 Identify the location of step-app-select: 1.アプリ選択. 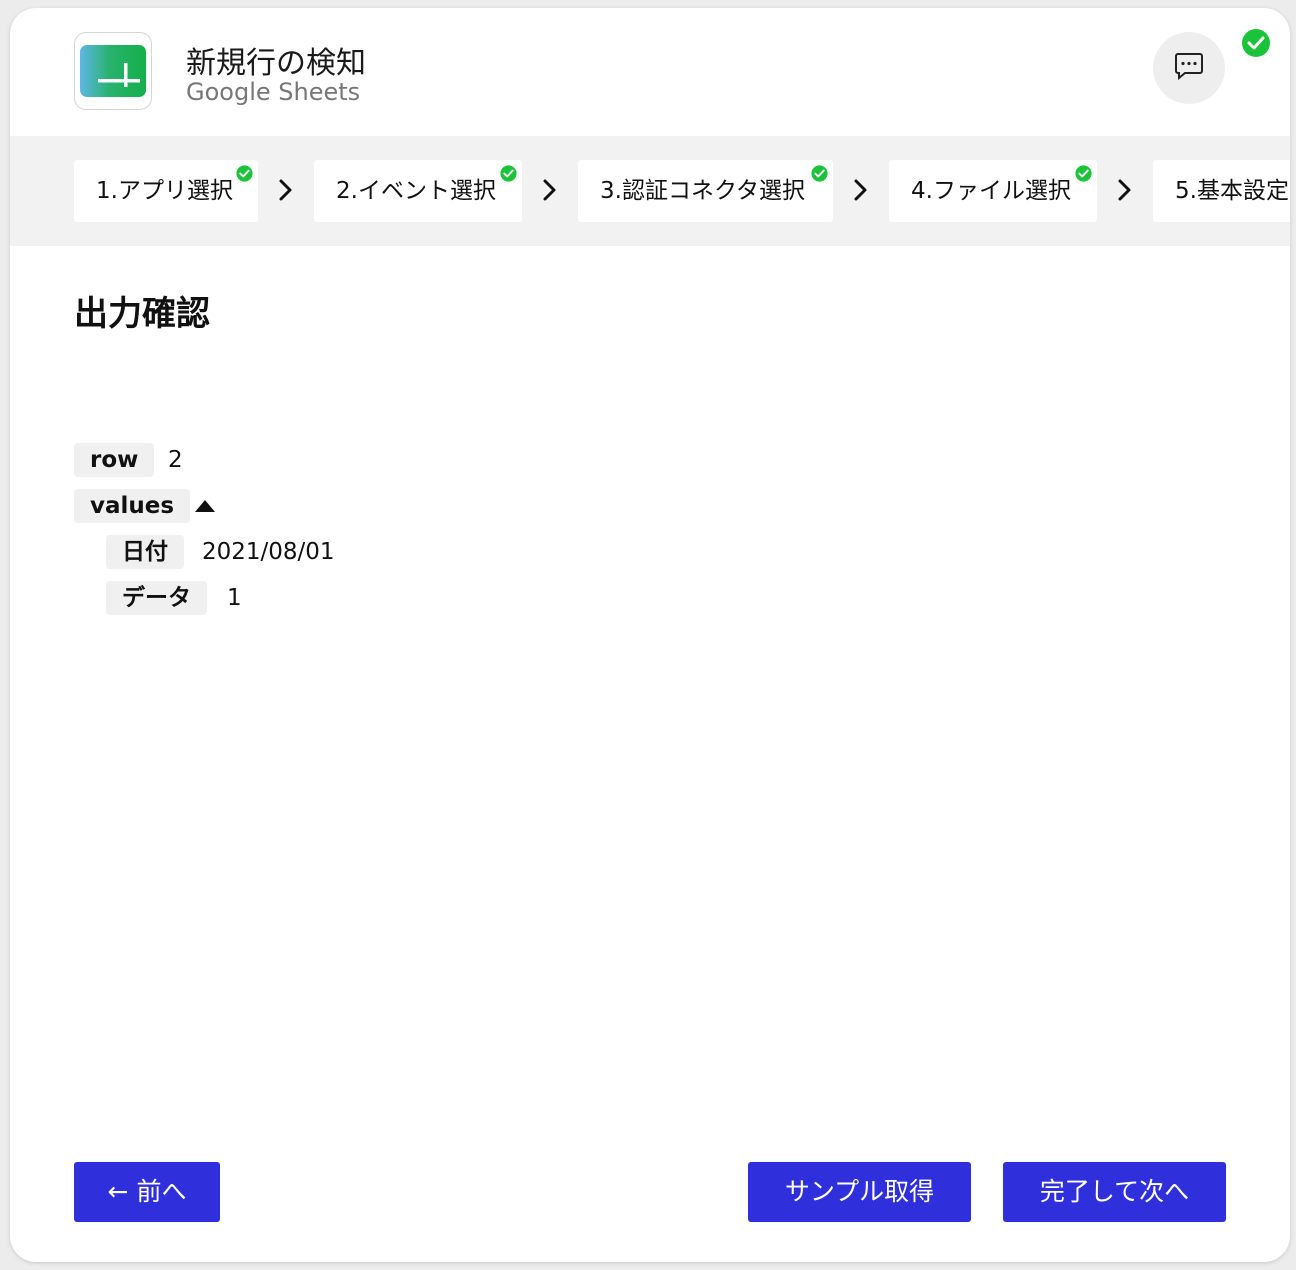
(166, 191).